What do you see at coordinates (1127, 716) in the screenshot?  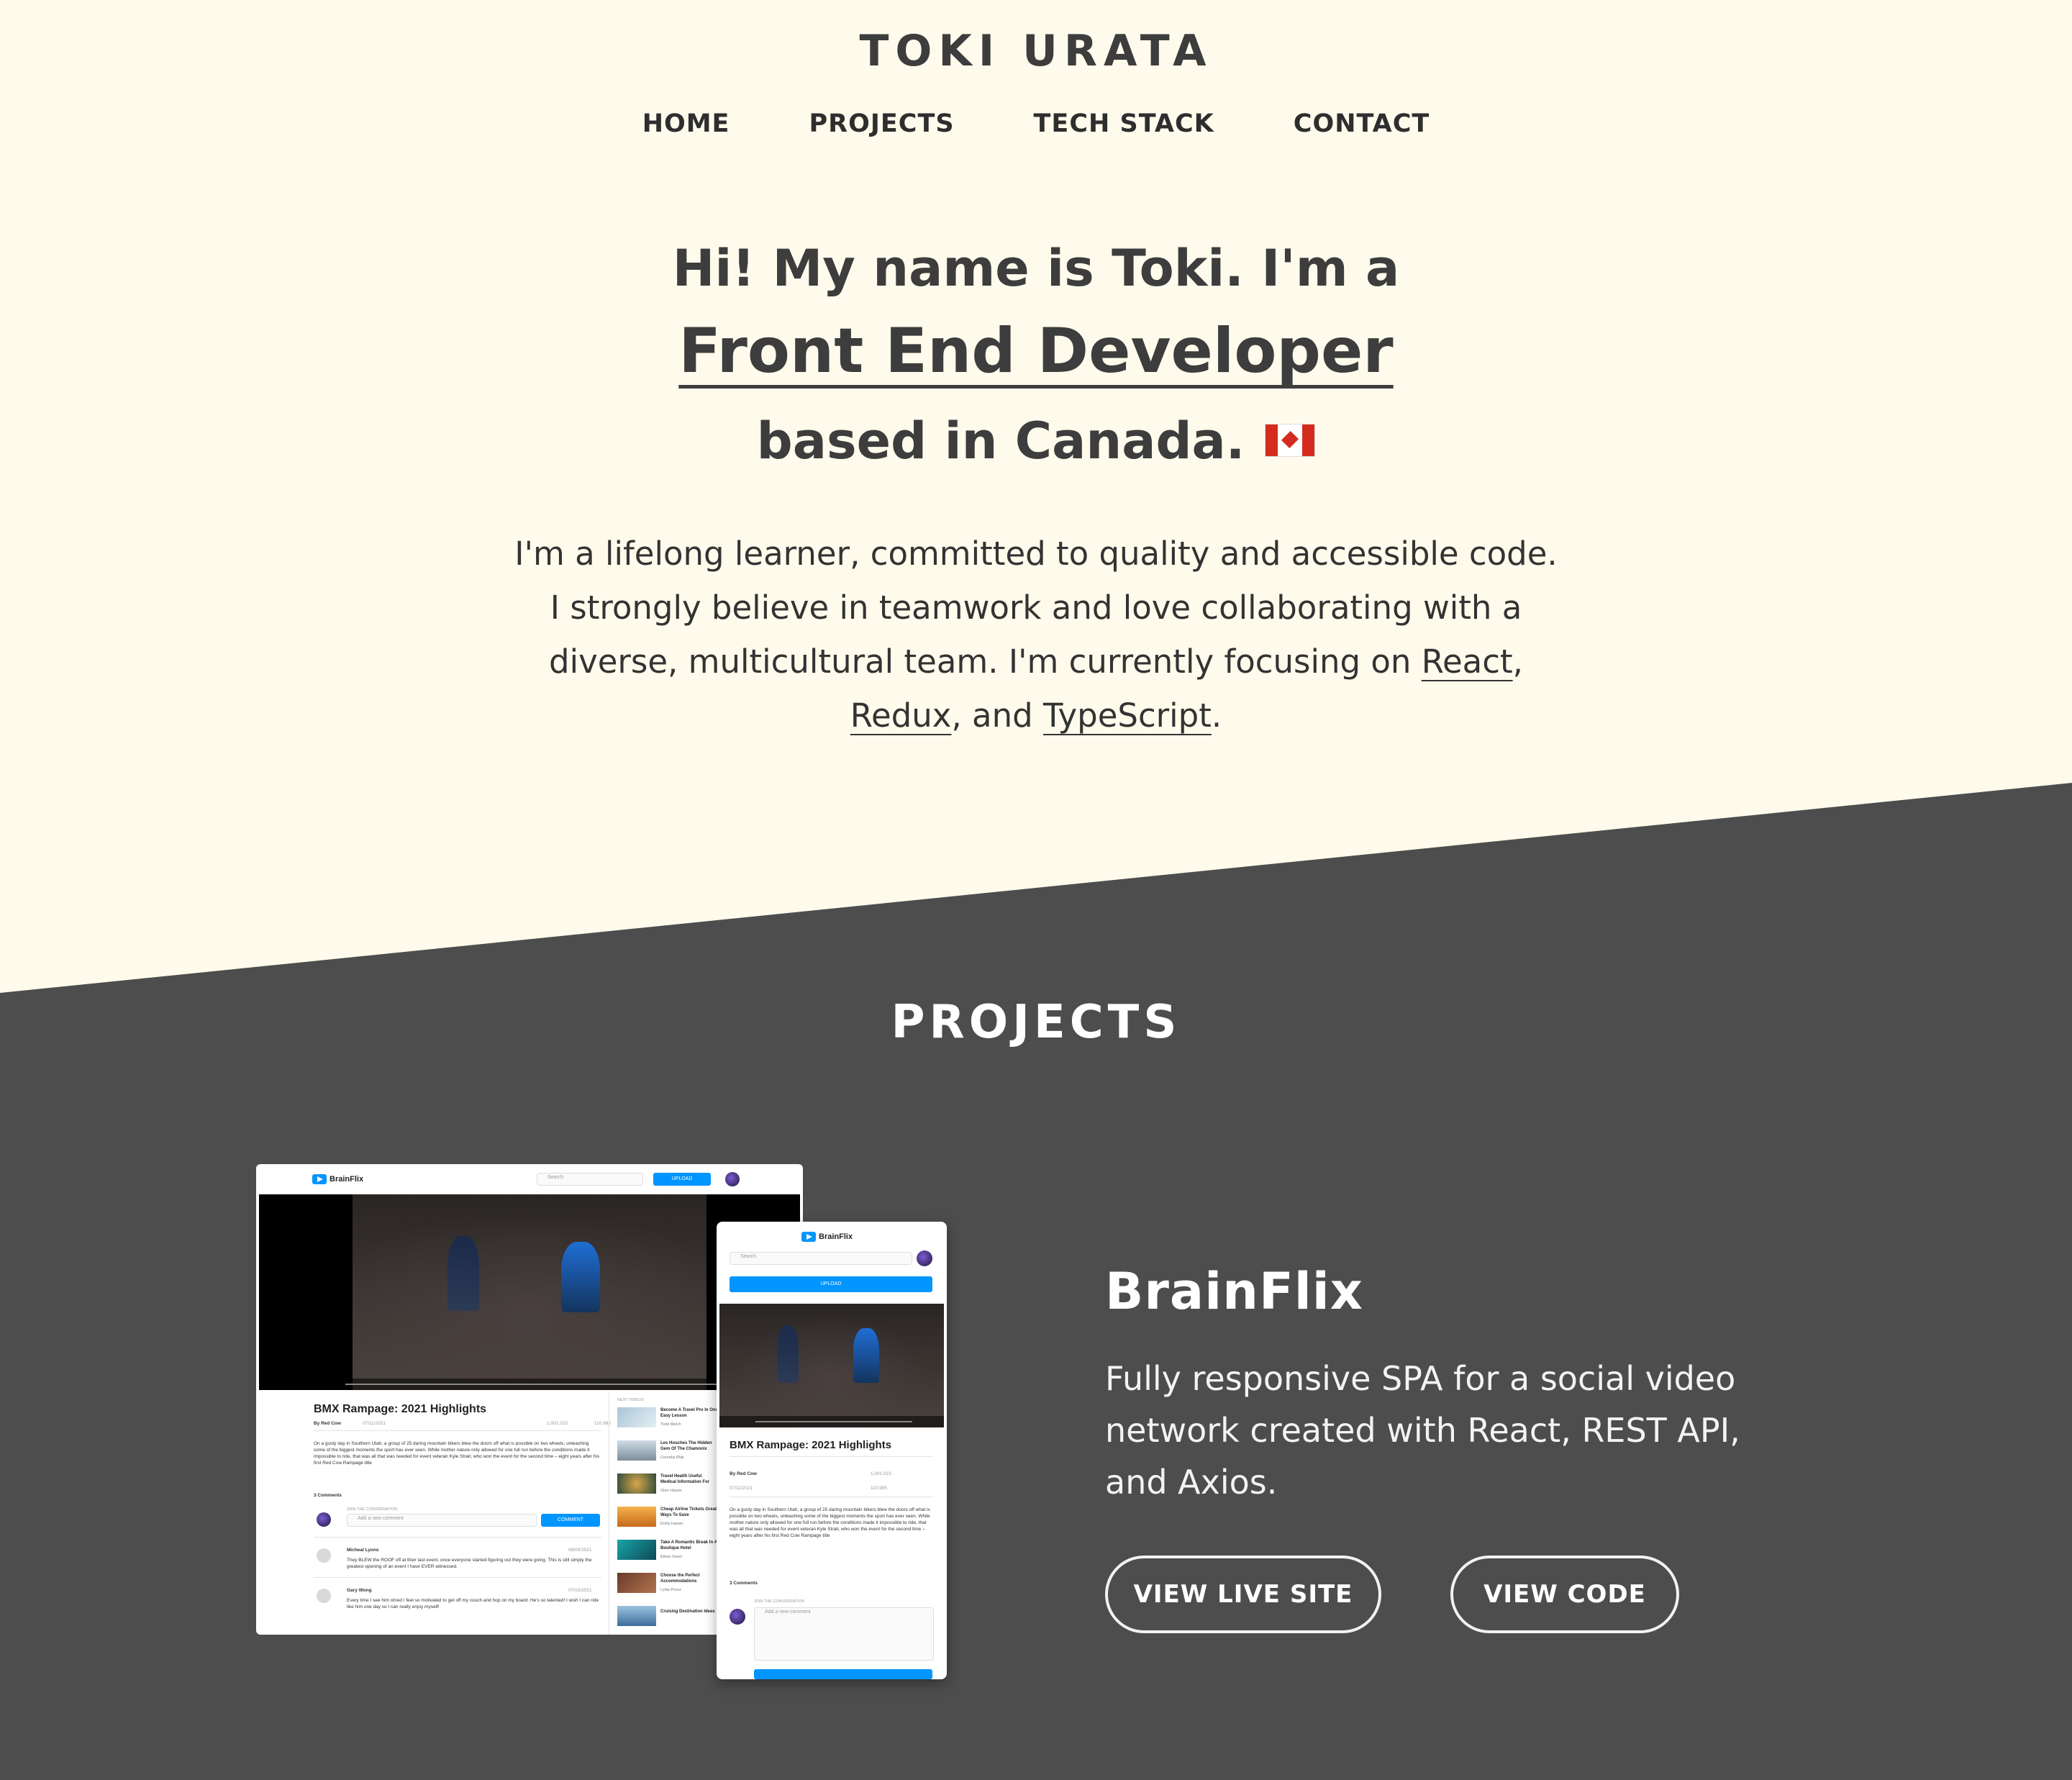 I see `typescript-link: TypeScript` at bounding box center [1127, 716].